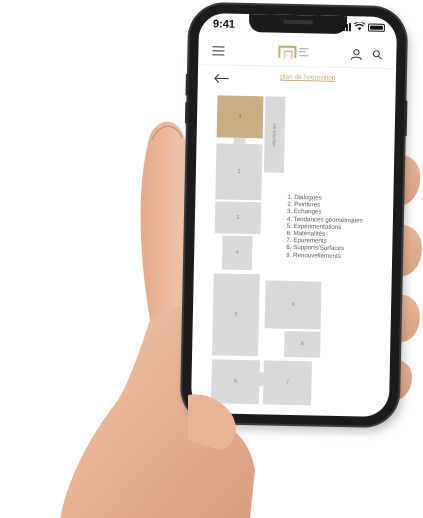  What do you see at coordinates (356, 54) in the screenshot?
I see `user-icon` at bounding box center [356, 54].